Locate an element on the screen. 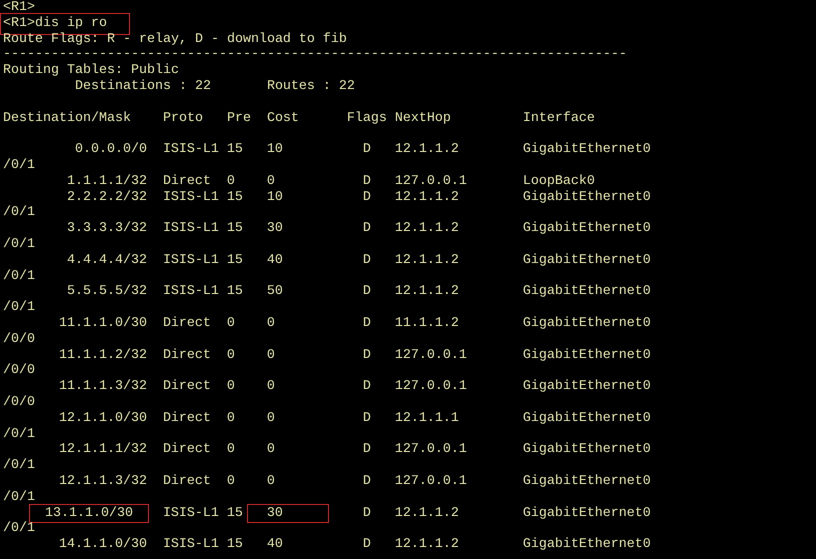 Image resolution: width=816 pixels, height=559 pixels. destination-text: 11.1.1.0/30 is located at coordinates (102, 324).